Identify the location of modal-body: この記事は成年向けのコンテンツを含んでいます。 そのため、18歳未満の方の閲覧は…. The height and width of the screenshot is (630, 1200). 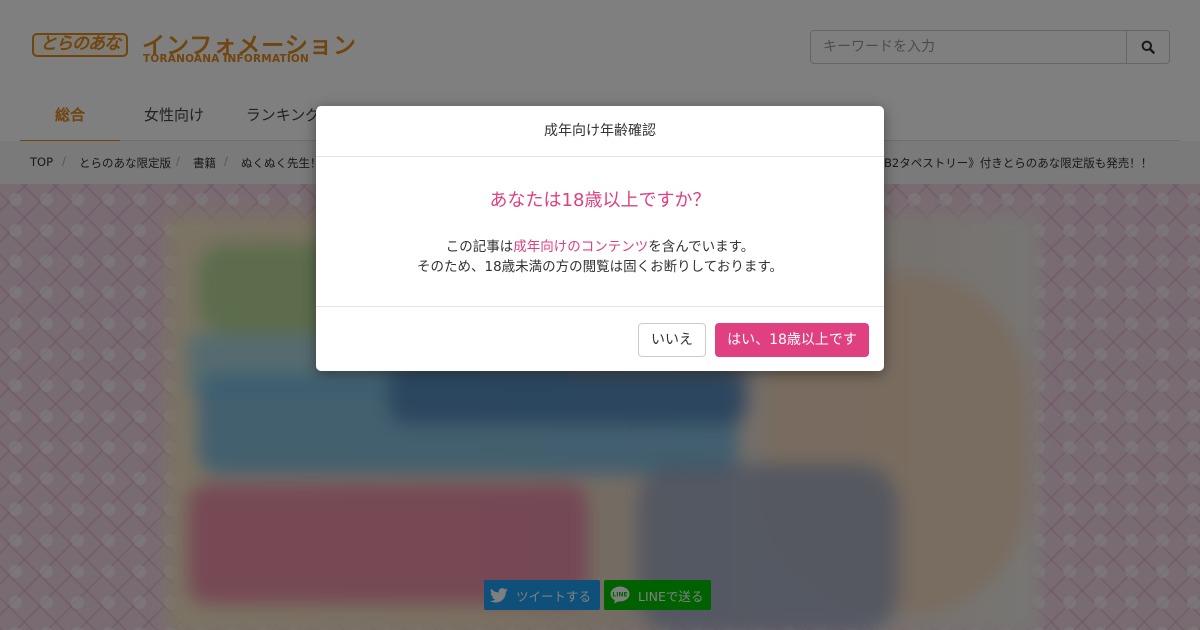
(600, 257).